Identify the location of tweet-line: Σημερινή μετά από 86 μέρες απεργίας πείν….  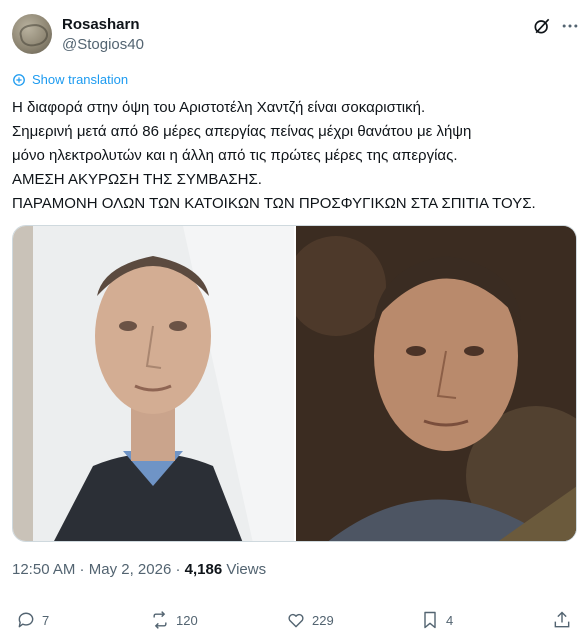
(242, 131).